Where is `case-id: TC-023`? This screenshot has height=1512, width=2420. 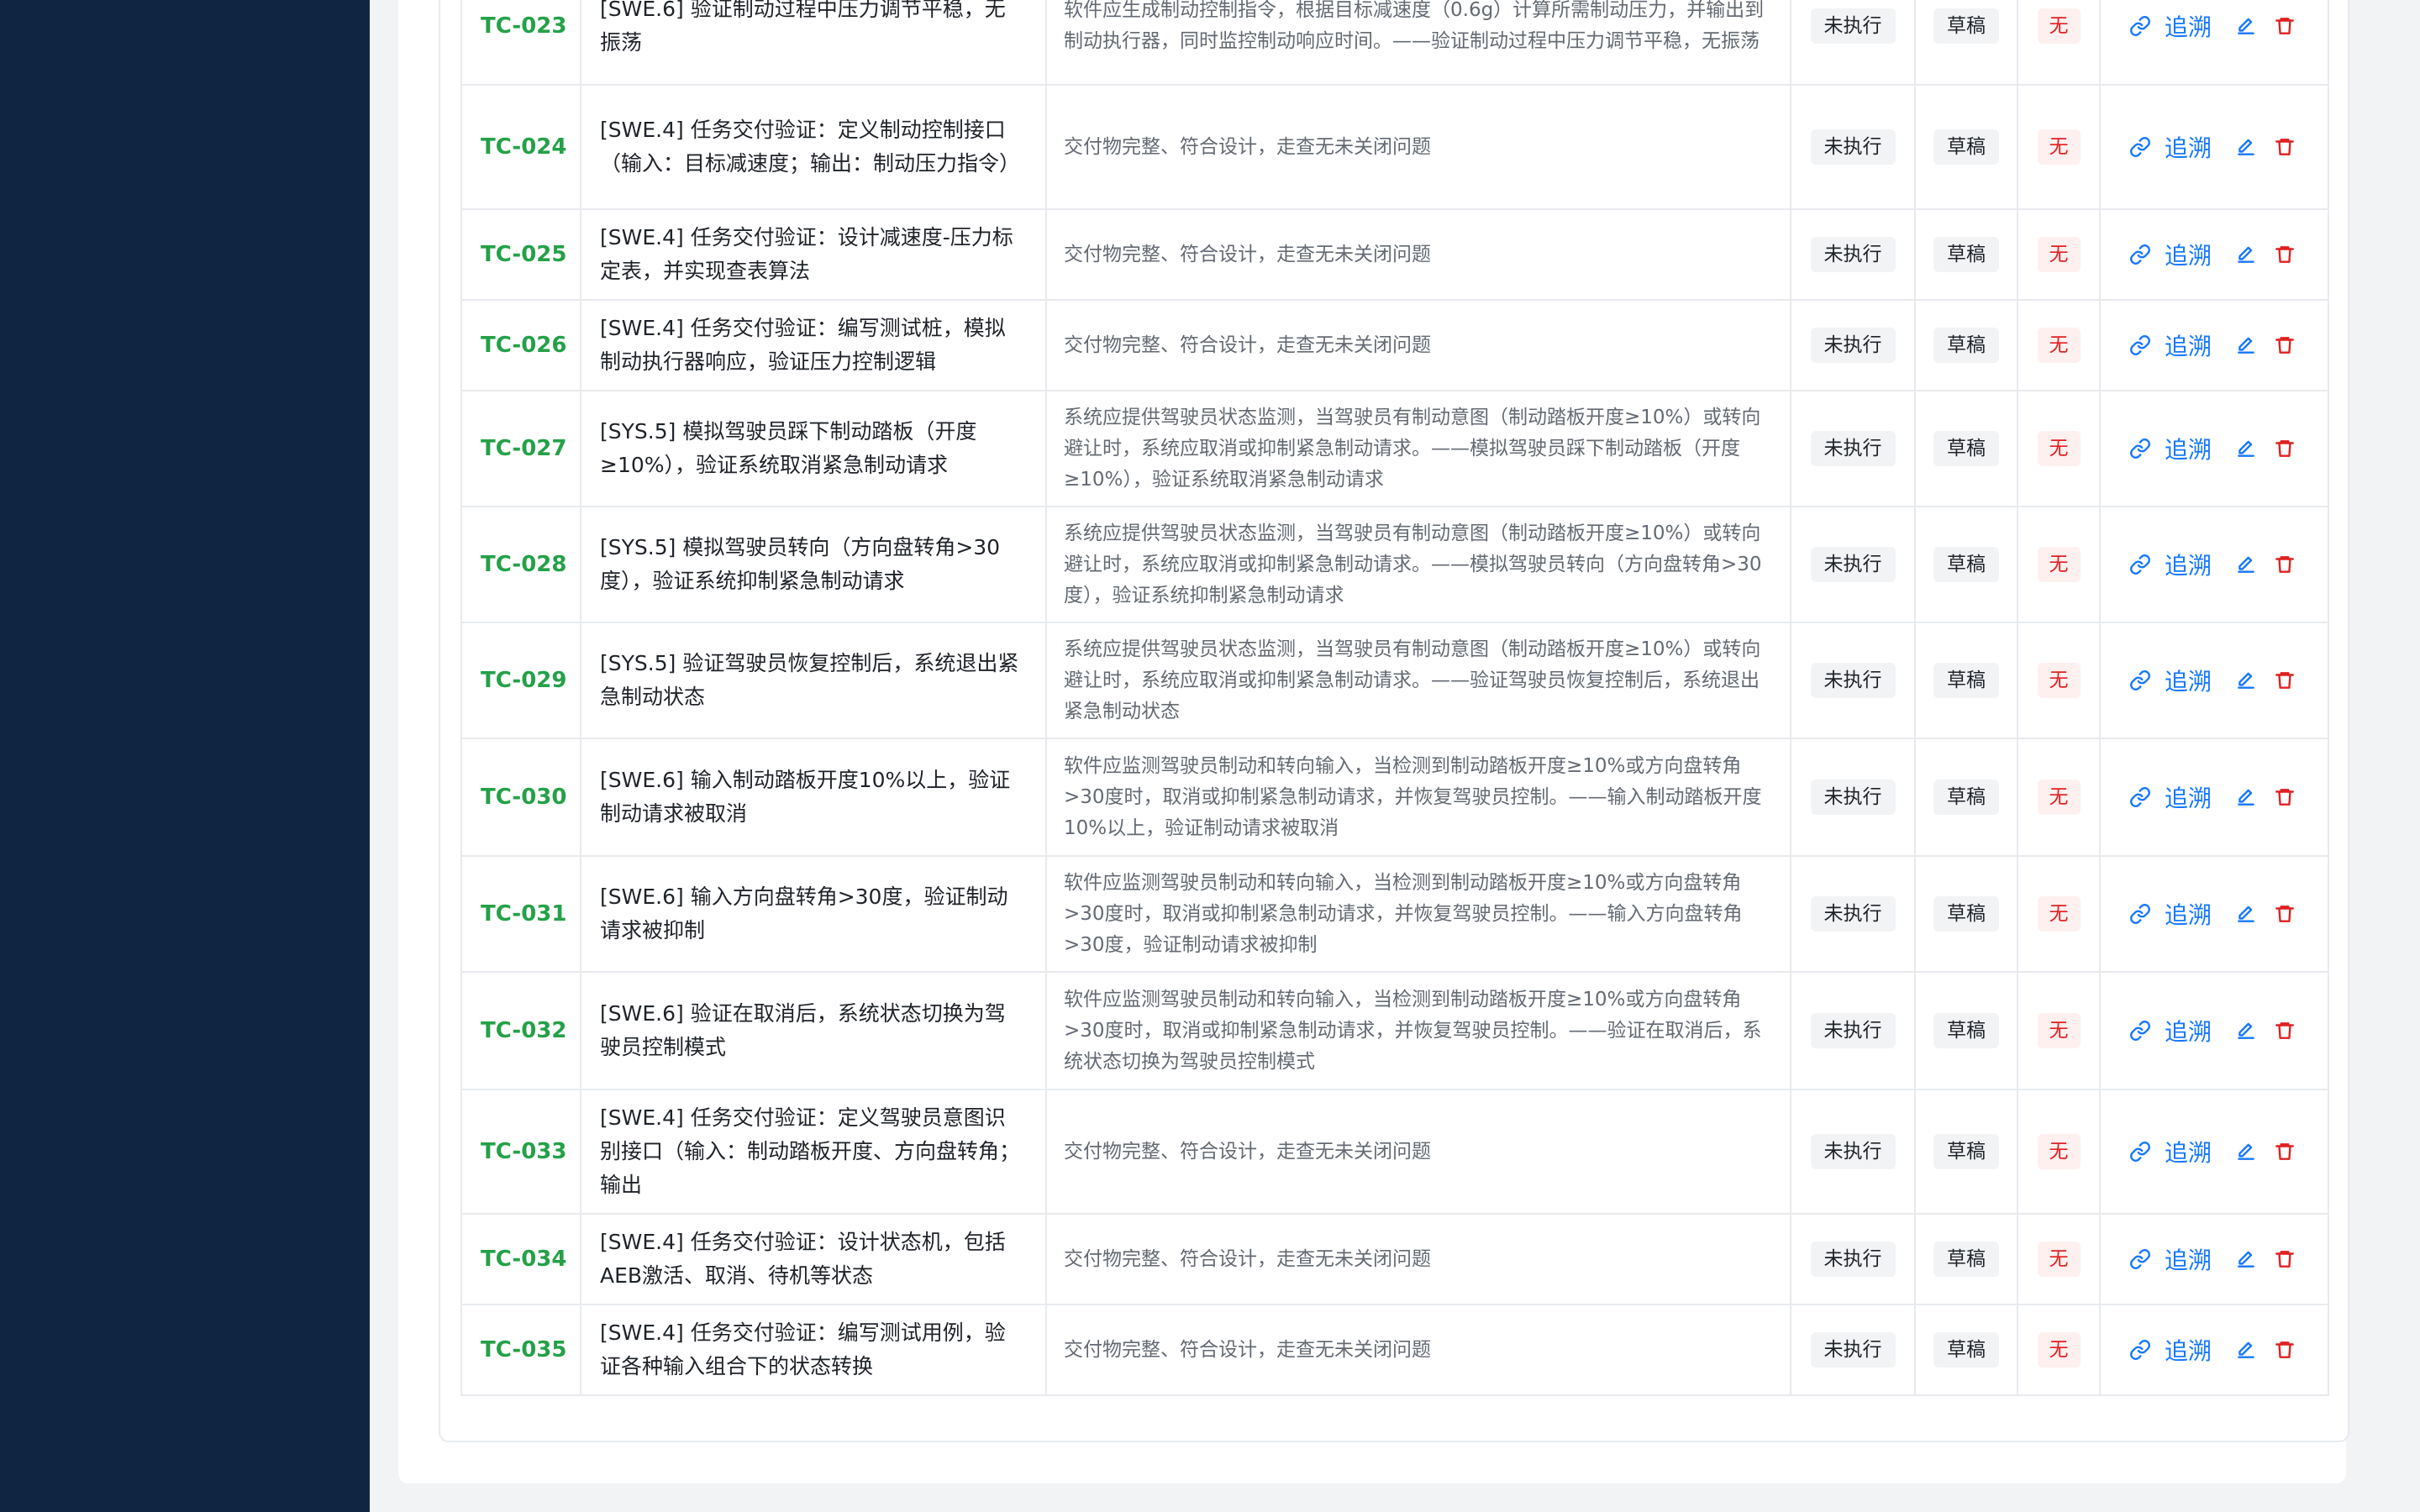
case-id: TC-023 is located at coordinates (521, 43).